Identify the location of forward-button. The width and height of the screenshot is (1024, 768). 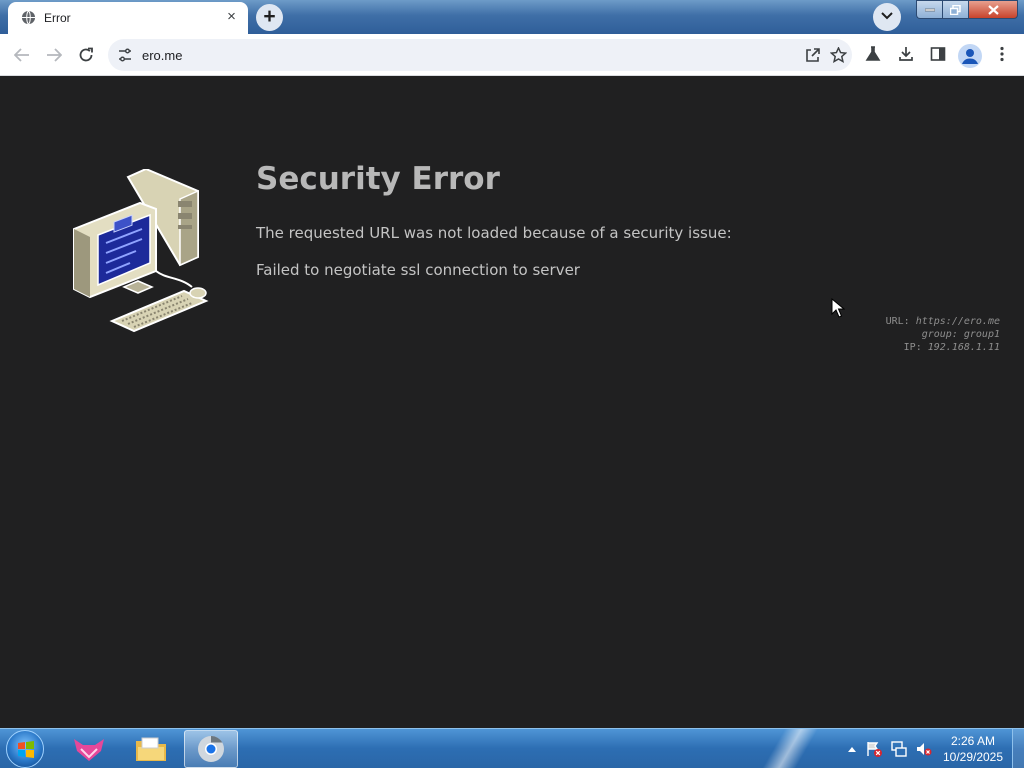
(54, 55).